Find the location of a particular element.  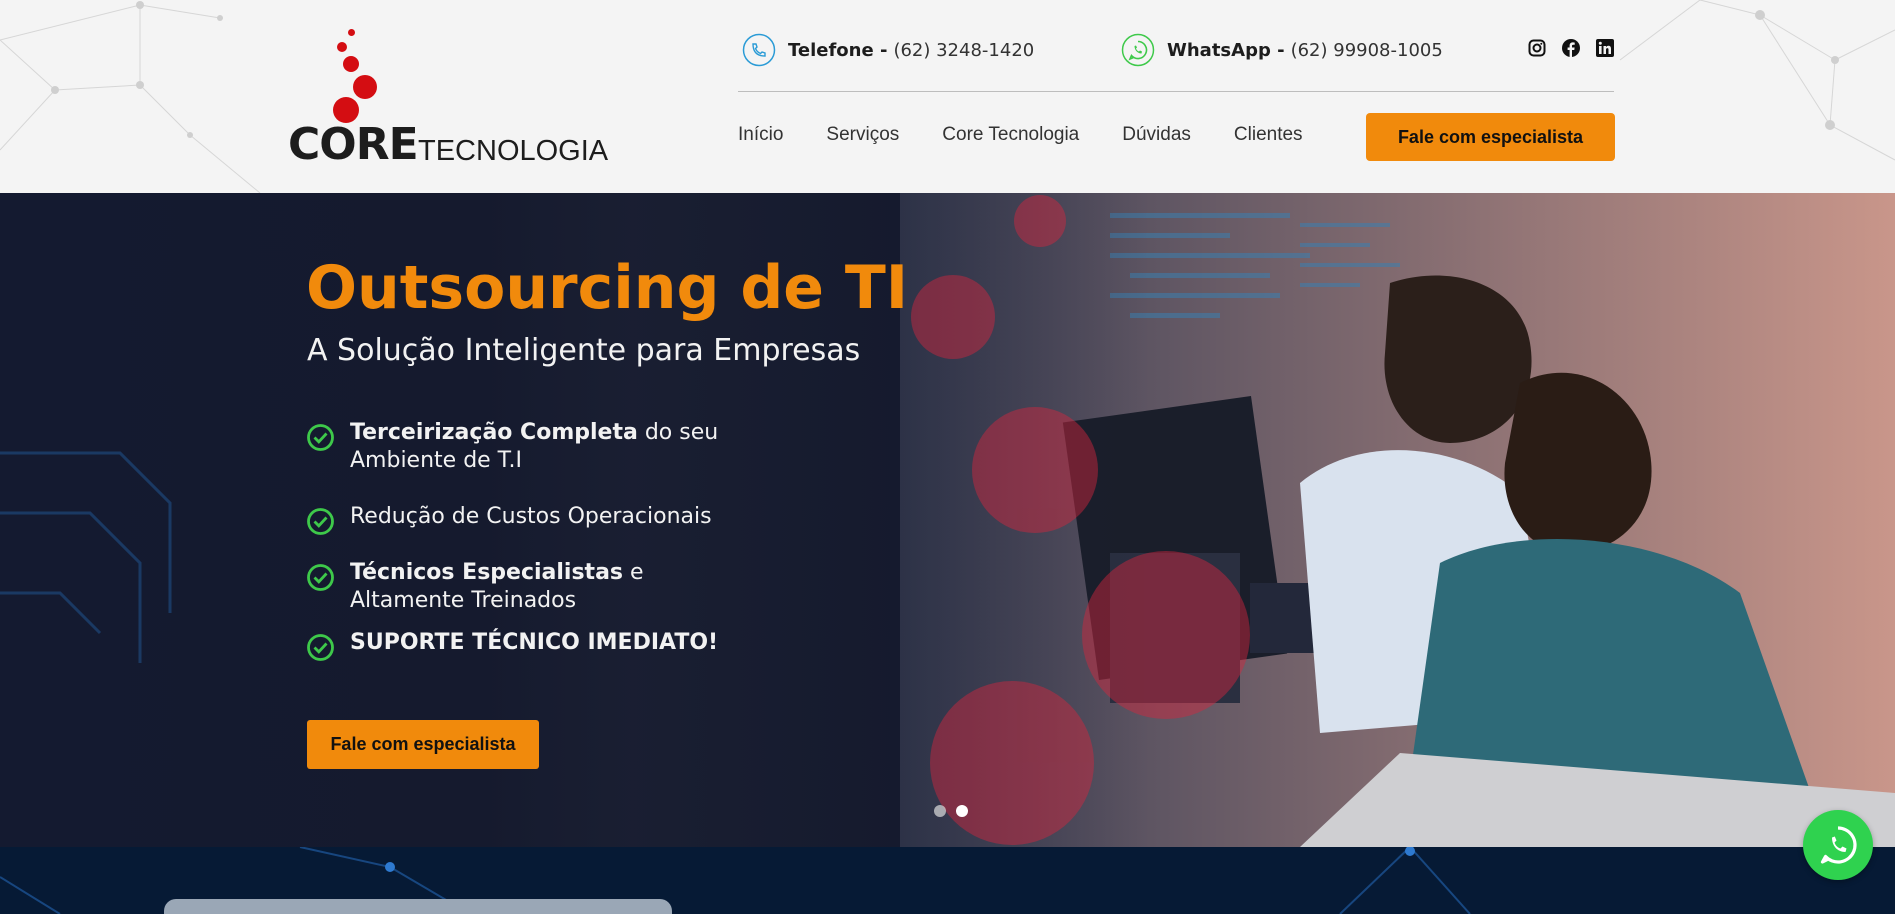

core-tecnologia-logo: CORE TECNOLOGIA is located at coordinates (450, 97).